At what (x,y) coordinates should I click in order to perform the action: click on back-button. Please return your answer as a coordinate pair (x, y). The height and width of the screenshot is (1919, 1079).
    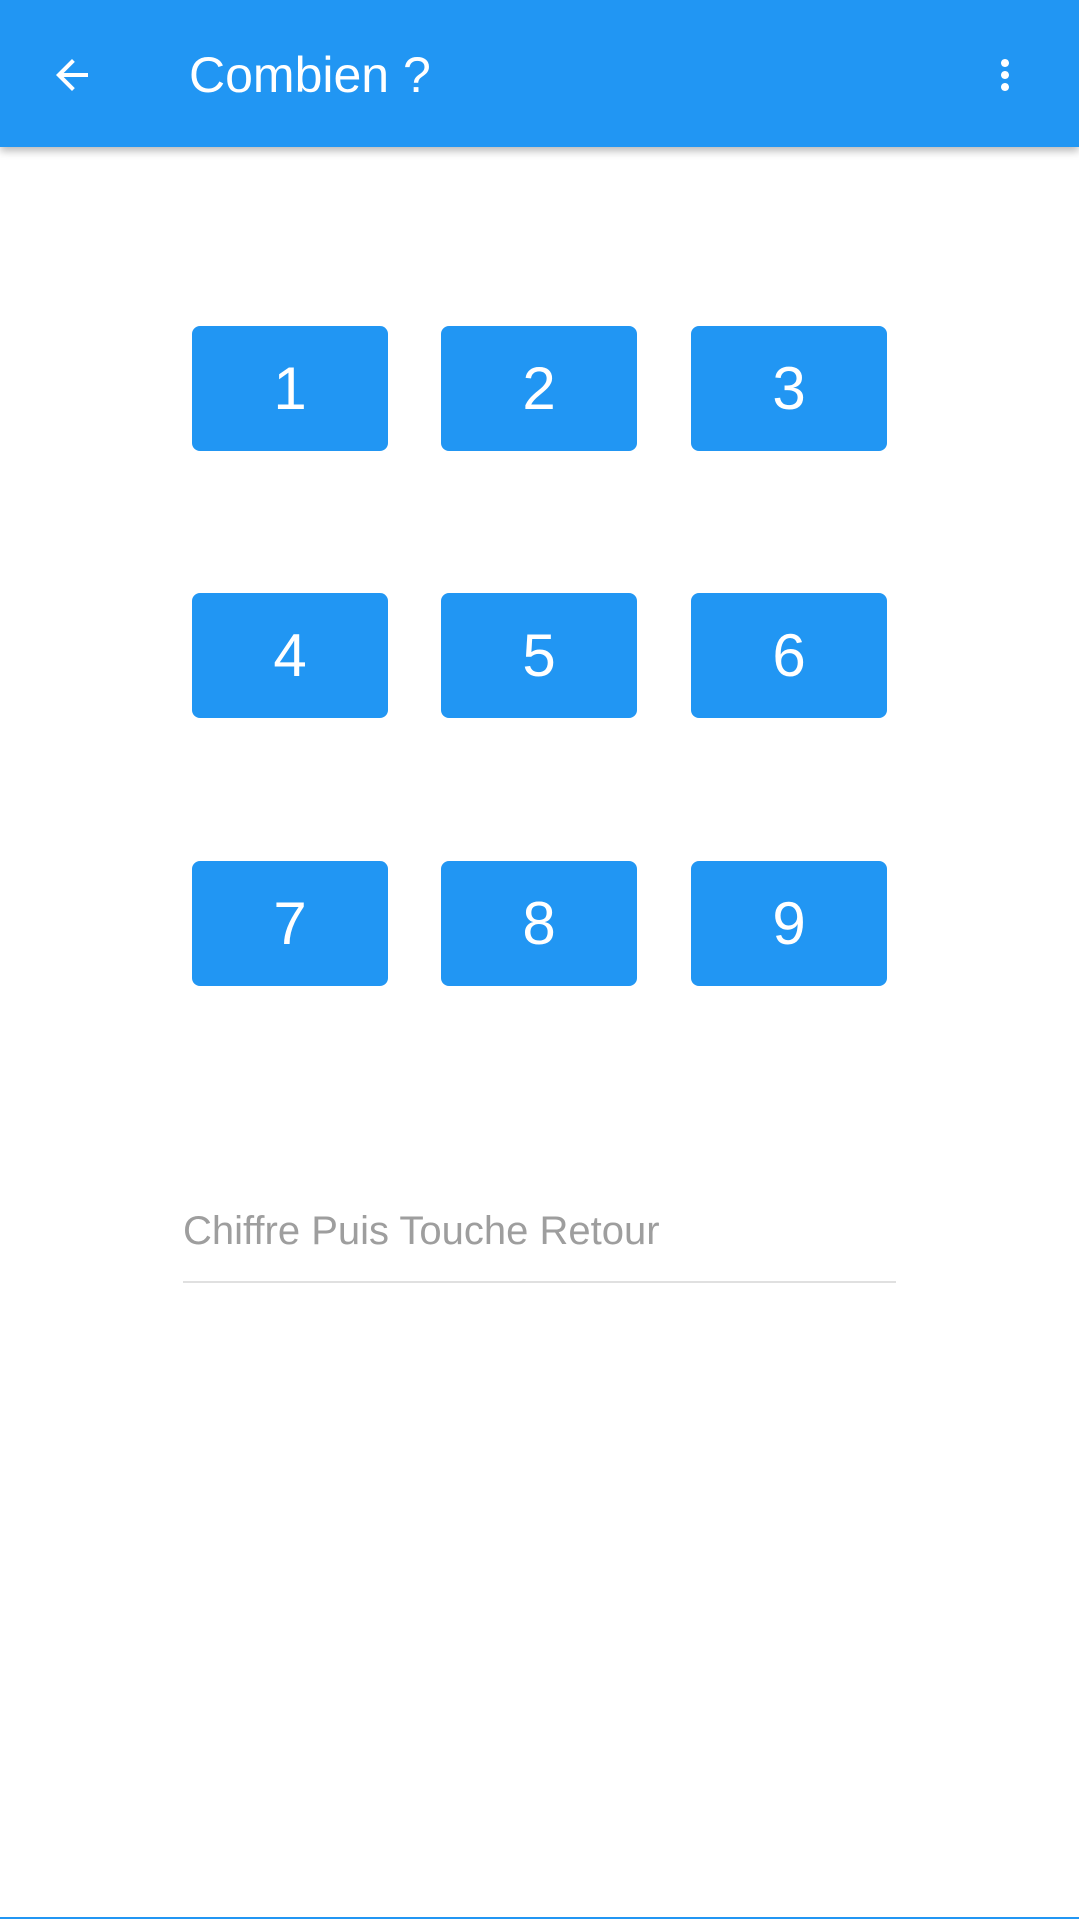
    Looking at the image, I should click on (72, 75).